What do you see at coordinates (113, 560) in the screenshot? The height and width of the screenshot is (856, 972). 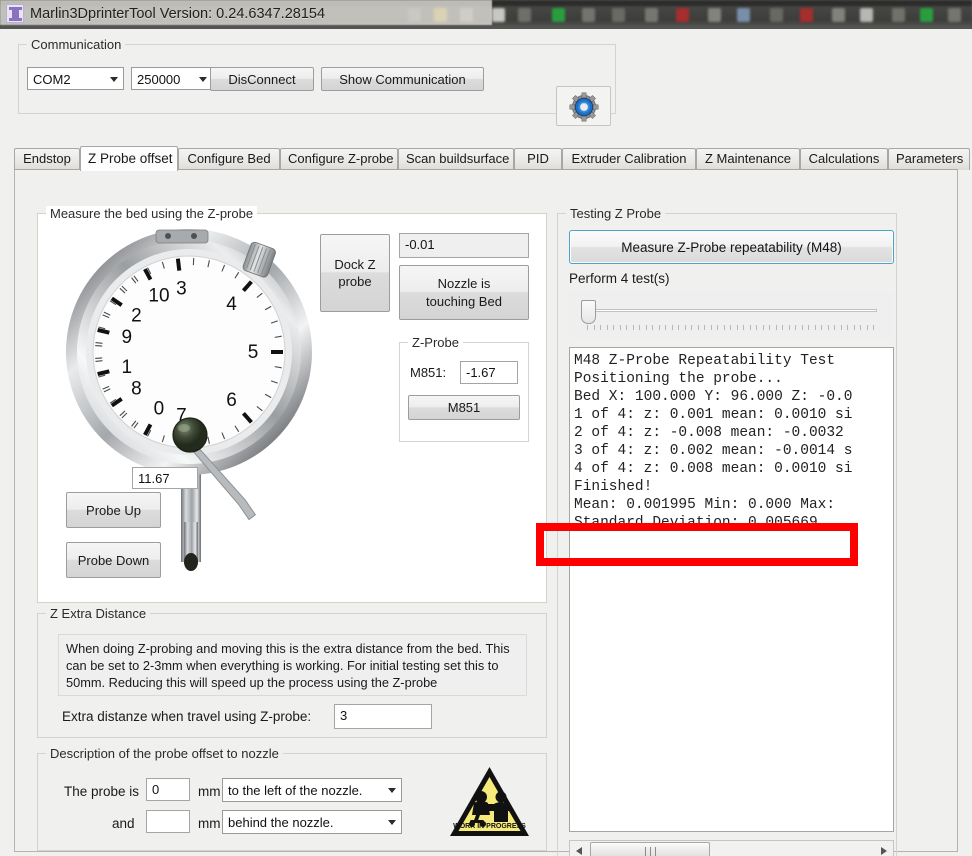 I see `probe-down-button: Probe Down` at bounding box center [113, 560].